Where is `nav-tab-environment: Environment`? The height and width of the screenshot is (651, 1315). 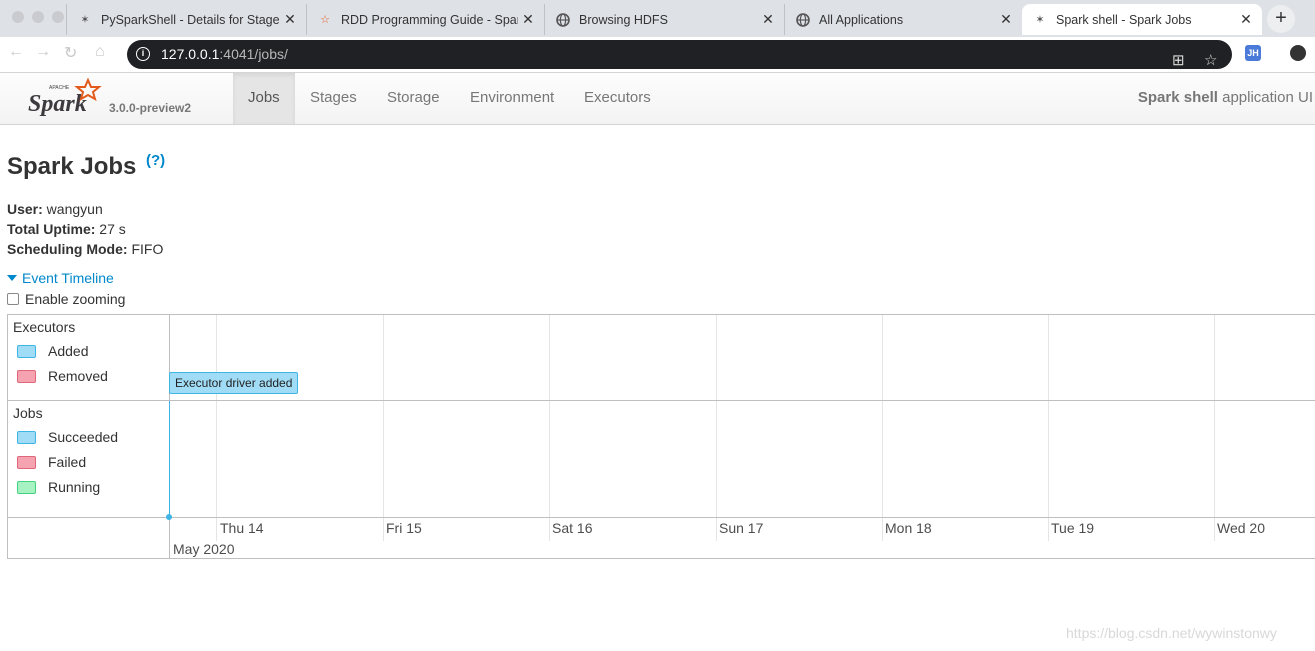
nav-tab-environment: Environment is located at coordinates (512, 98).